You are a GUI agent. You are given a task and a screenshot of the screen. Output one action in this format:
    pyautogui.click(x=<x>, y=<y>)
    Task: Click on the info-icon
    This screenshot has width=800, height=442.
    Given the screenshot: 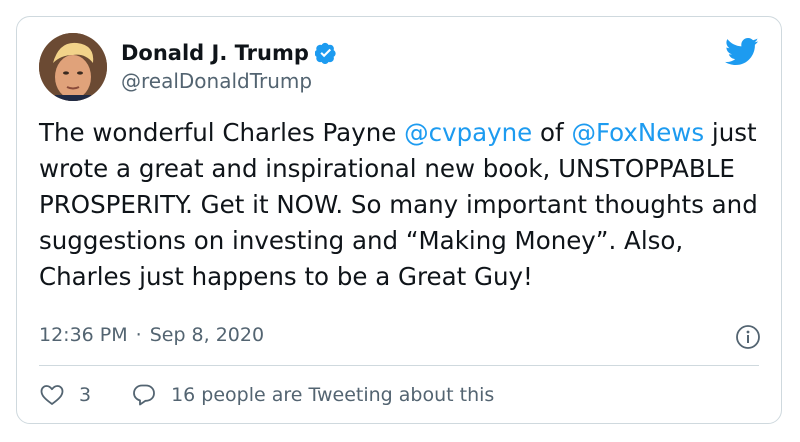 What is the action you would take?
    pyautogui.click(x=748, y=337)
    